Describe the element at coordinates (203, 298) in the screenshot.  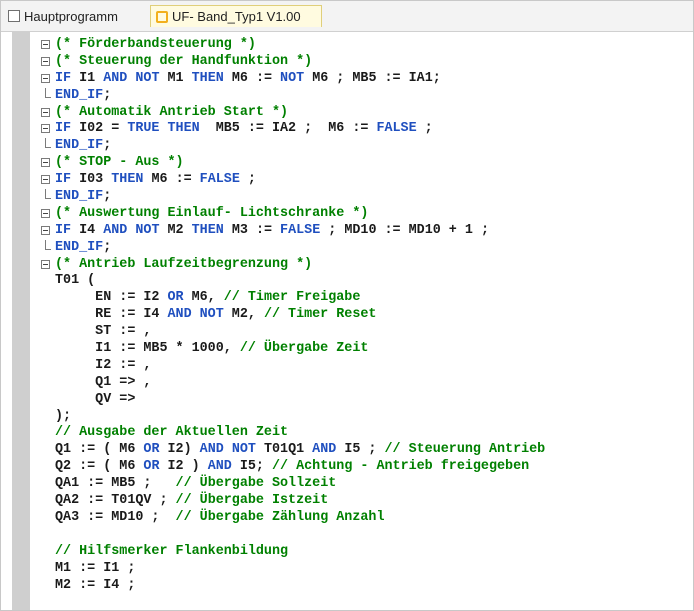
I see `code-token: M6,` at that location.